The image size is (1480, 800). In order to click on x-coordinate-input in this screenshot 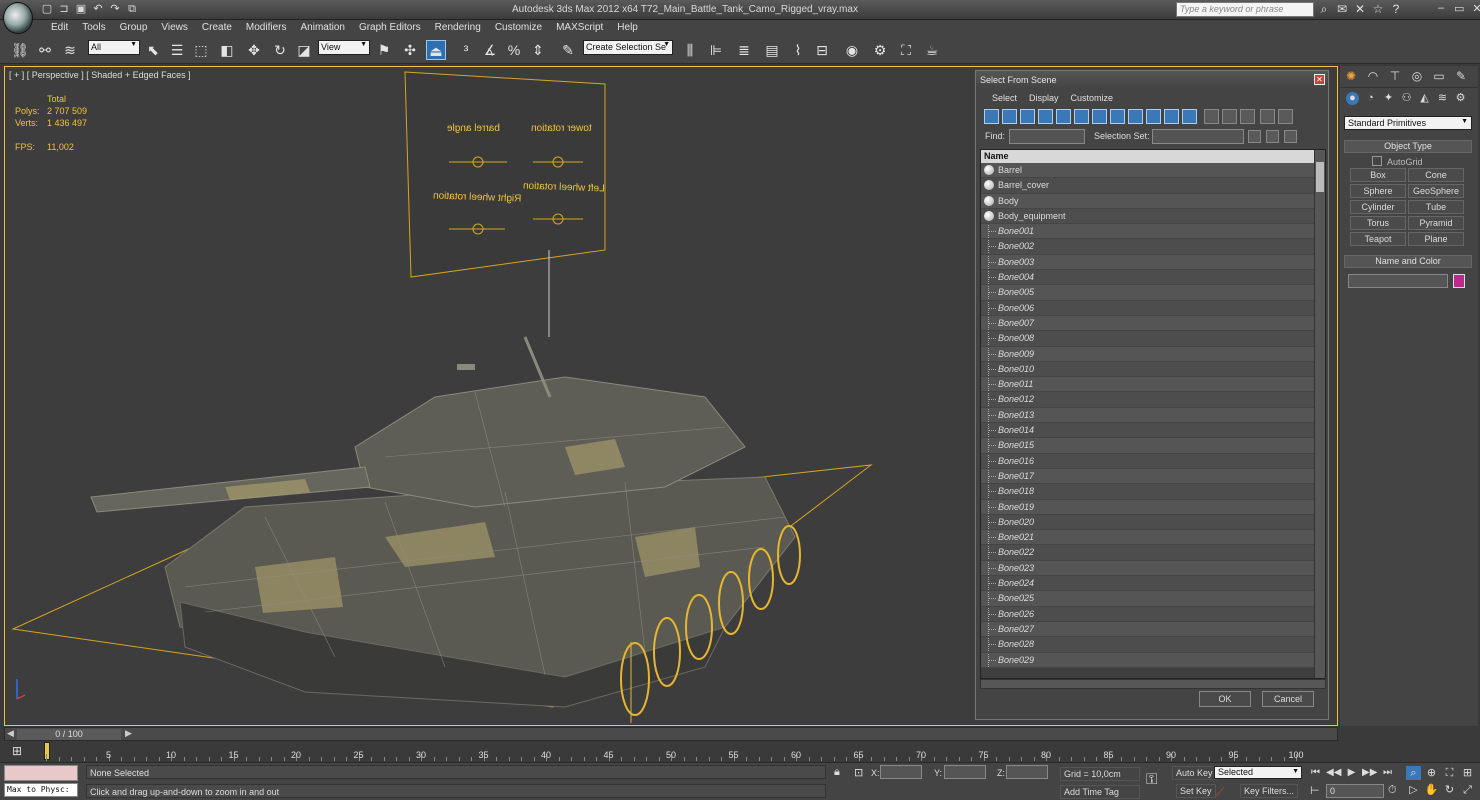, I will do `click(901, 772)`.